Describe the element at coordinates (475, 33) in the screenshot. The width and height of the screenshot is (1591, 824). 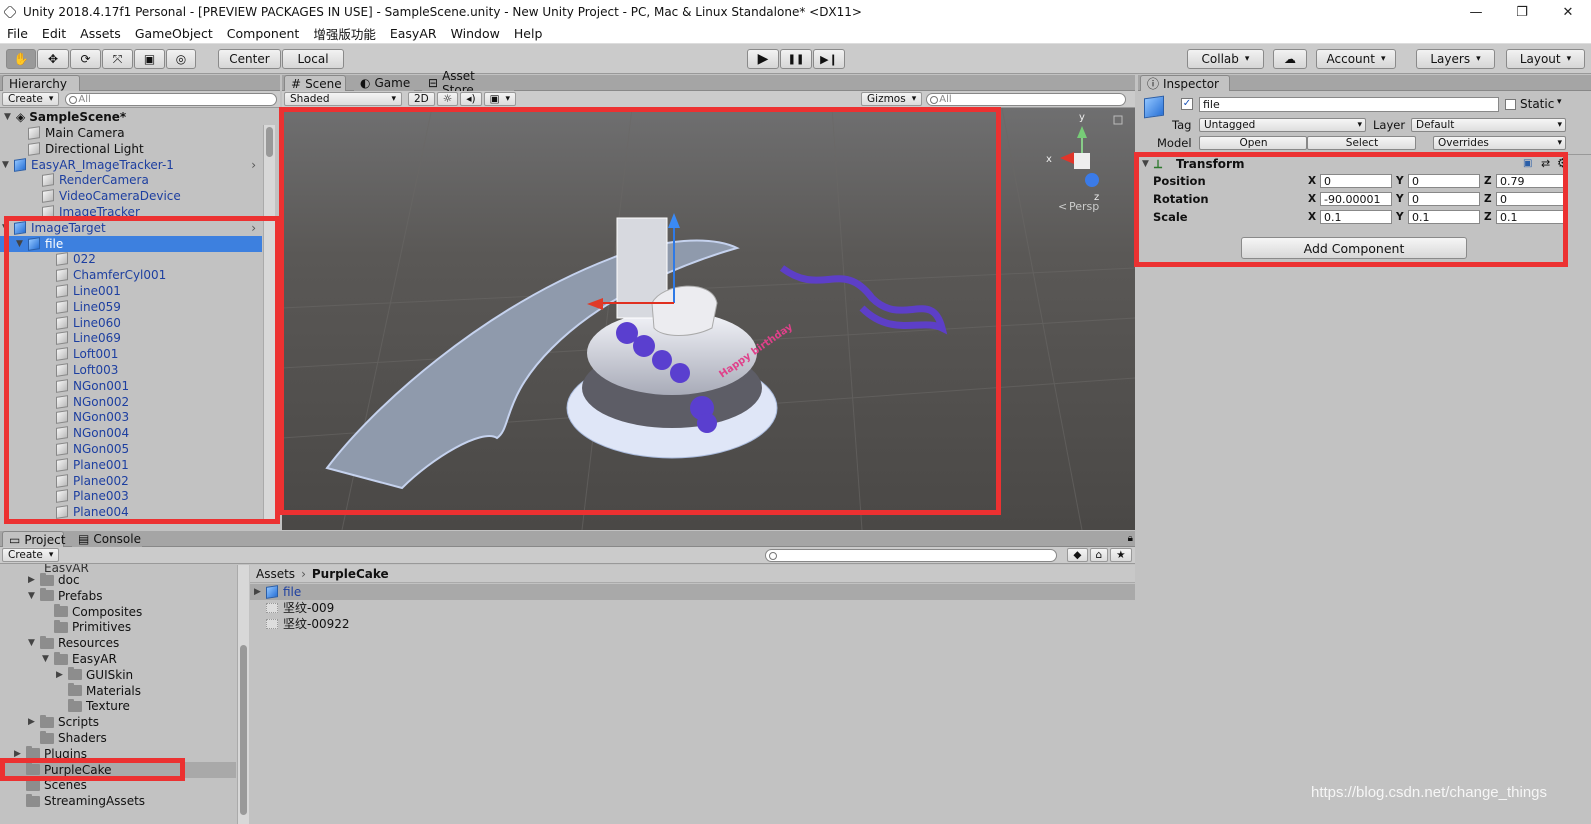
I see `menu-window: Window` at that location.